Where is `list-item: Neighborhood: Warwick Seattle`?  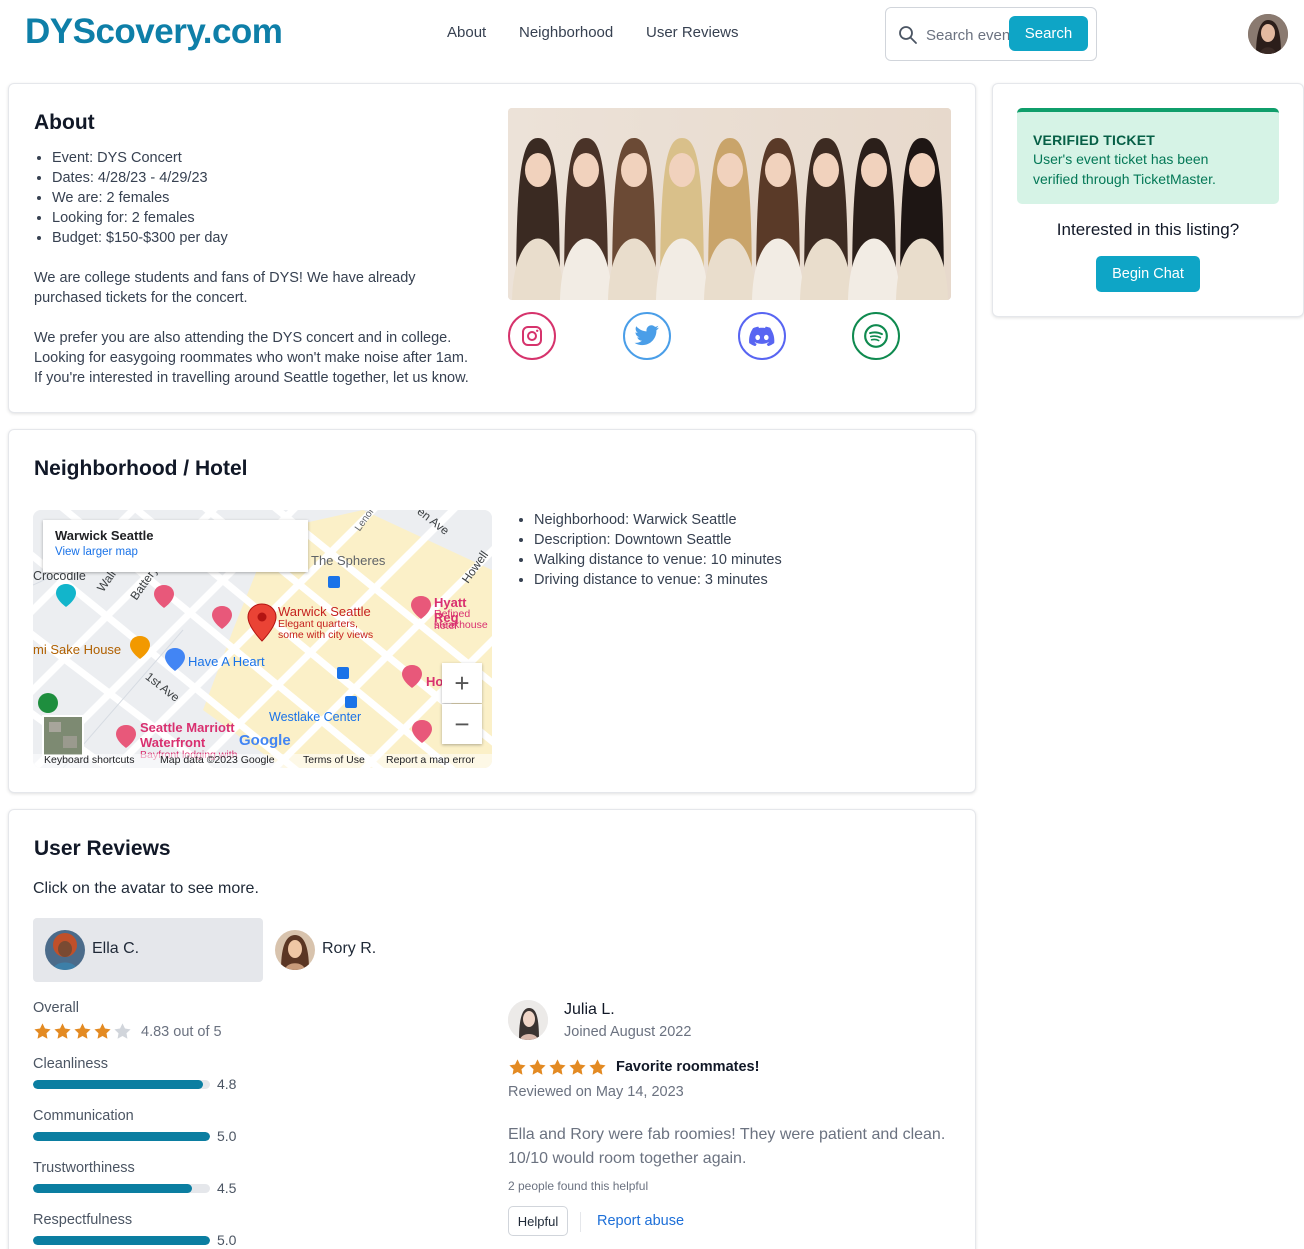
list-item: Neighborhood: Warwick Seattle is located at coordinates (658, 520).